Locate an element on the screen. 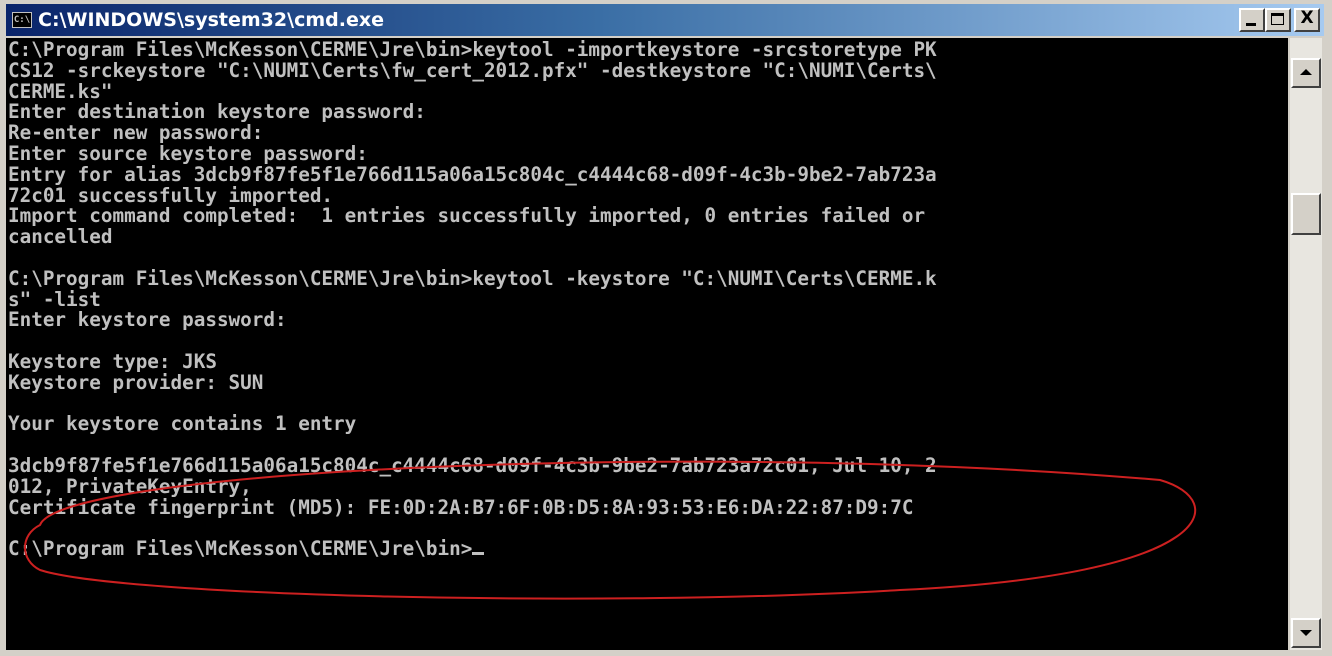 This screenshot has height=656, width=1332. close-button: X is located at coordinates (1307, 20).